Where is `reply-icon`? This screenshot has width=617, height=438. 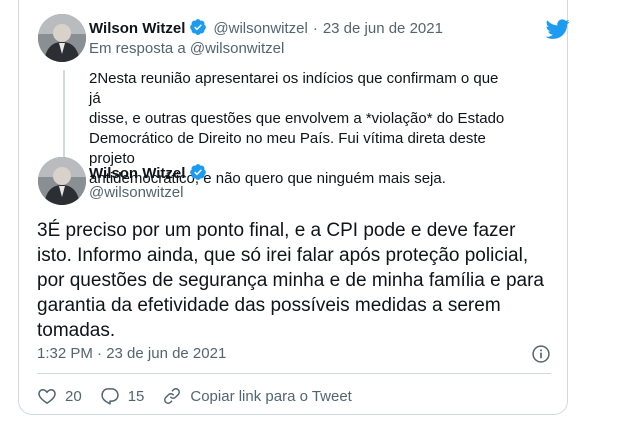
reply-icon is located at coordinates (110, 396).